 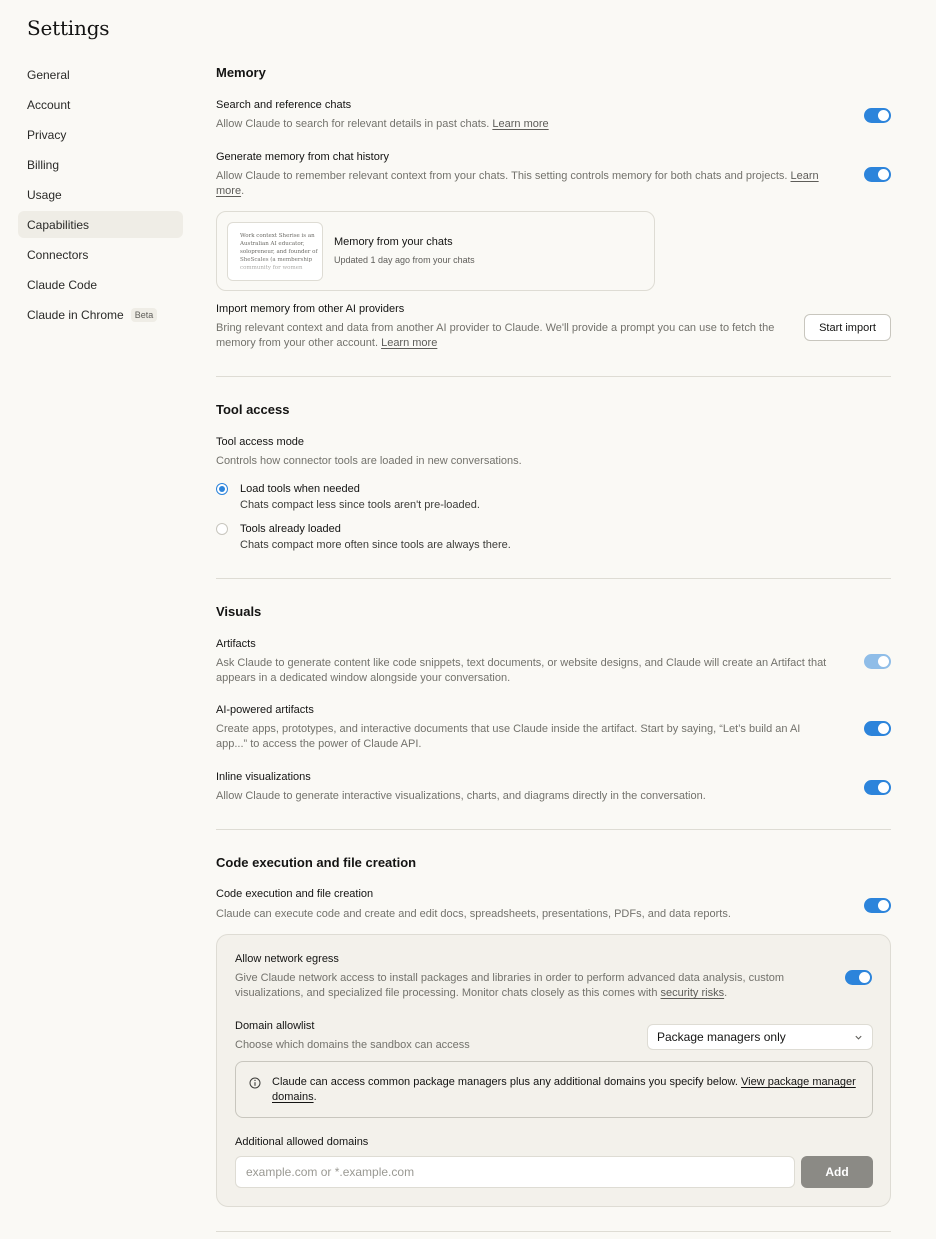 I want to click on network-egress-toggle, so click(x=858, y=977).